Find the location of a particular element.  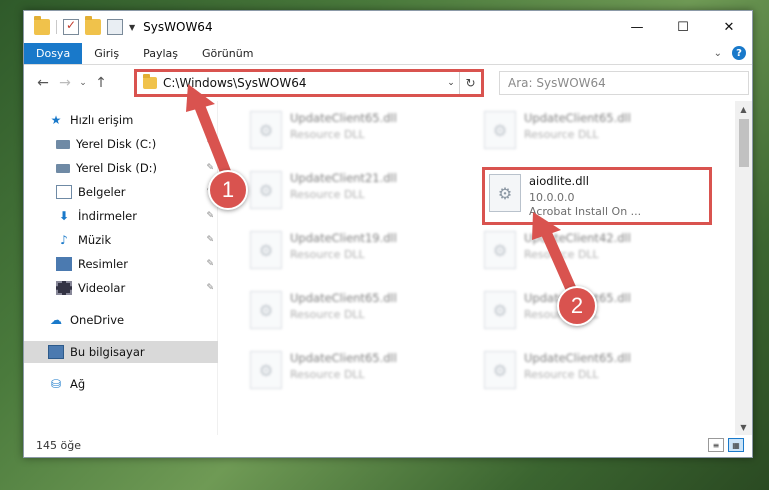

sidebar-item-quick-access: ★ Hızlı erişim is located at coordinates (121, 120).